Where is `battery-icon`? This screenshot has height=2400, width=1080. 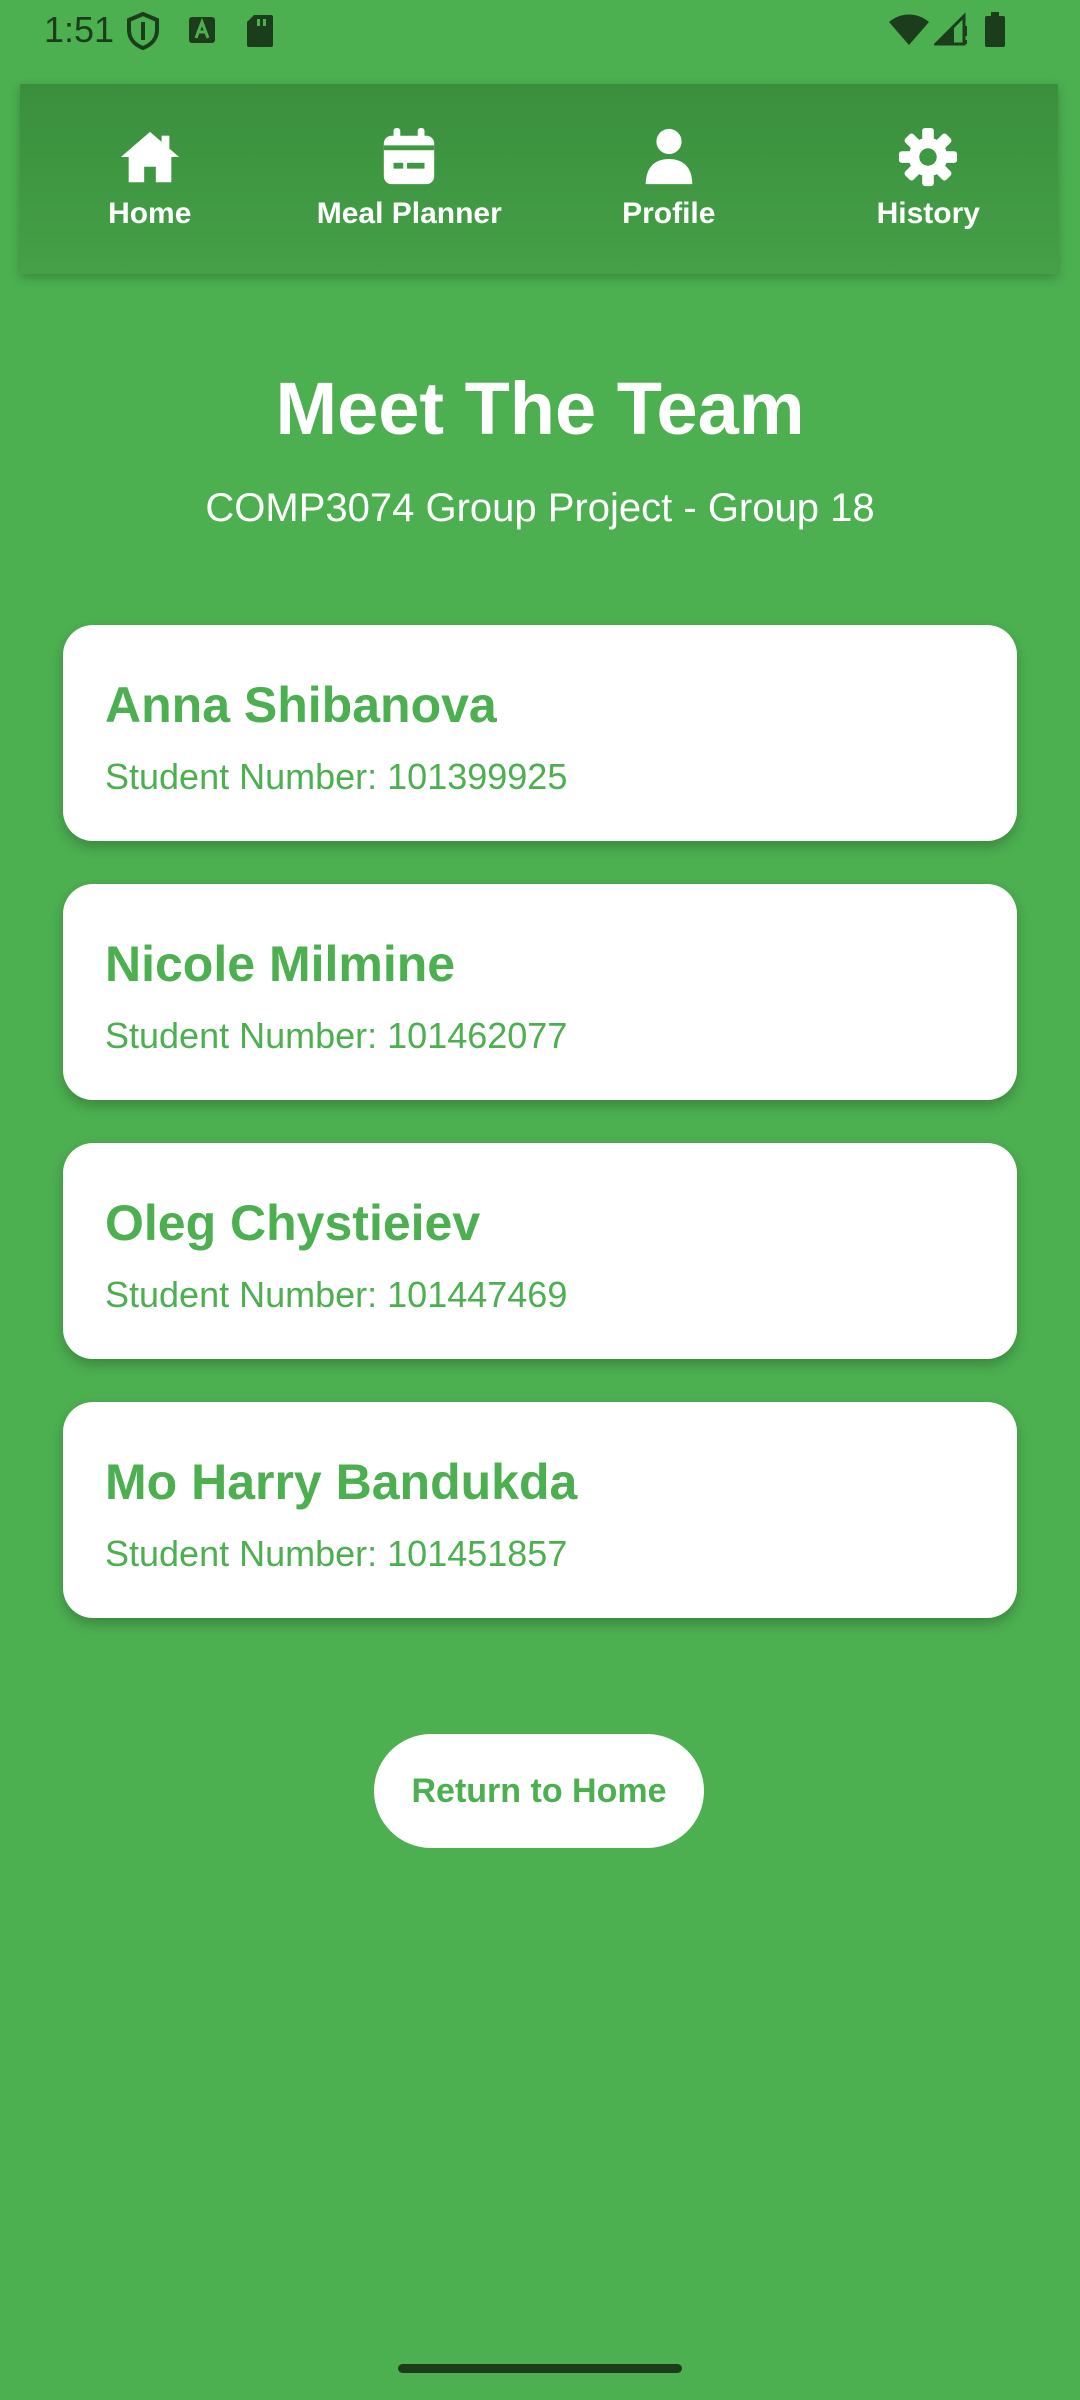
battery-icon is located at coordinates (995, 29).